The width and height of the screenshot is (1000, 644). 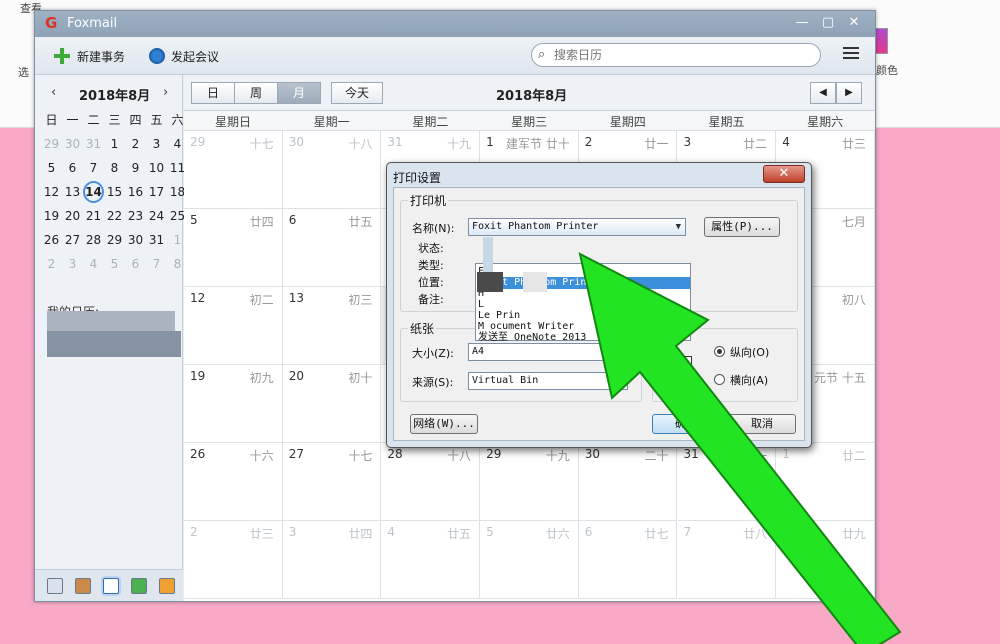 I want to click on calendar-day-cell: 27 十七, so click(x=332, y=482).